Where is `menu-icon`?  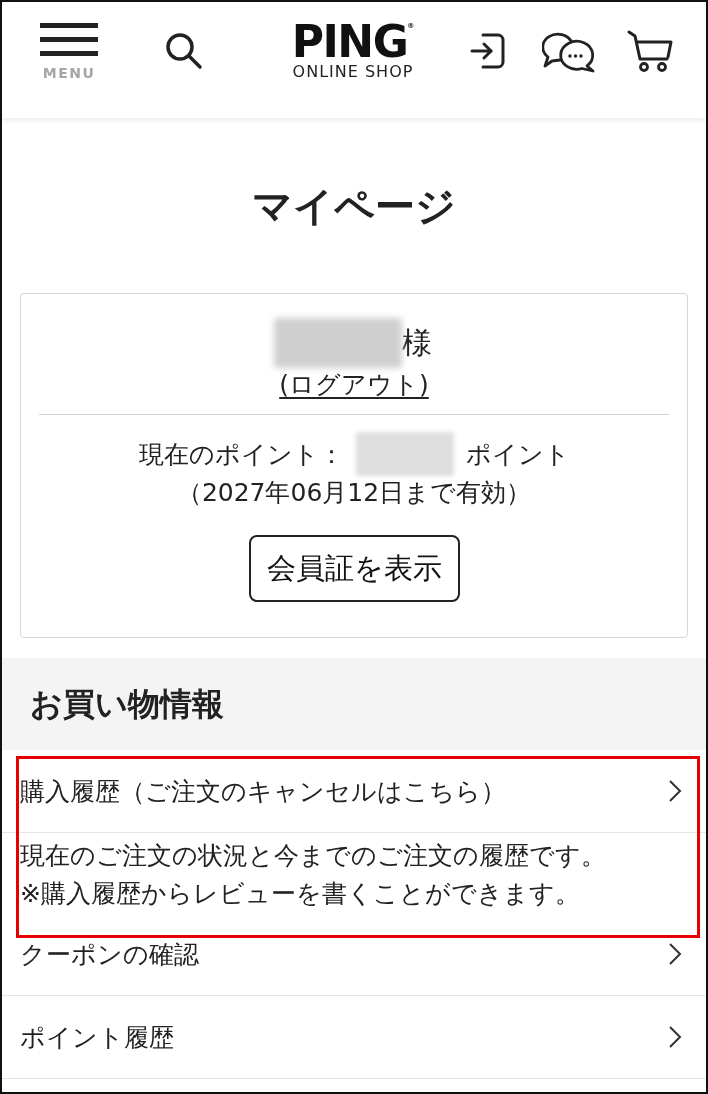
menu-icon is located at coordinates (69, 39).